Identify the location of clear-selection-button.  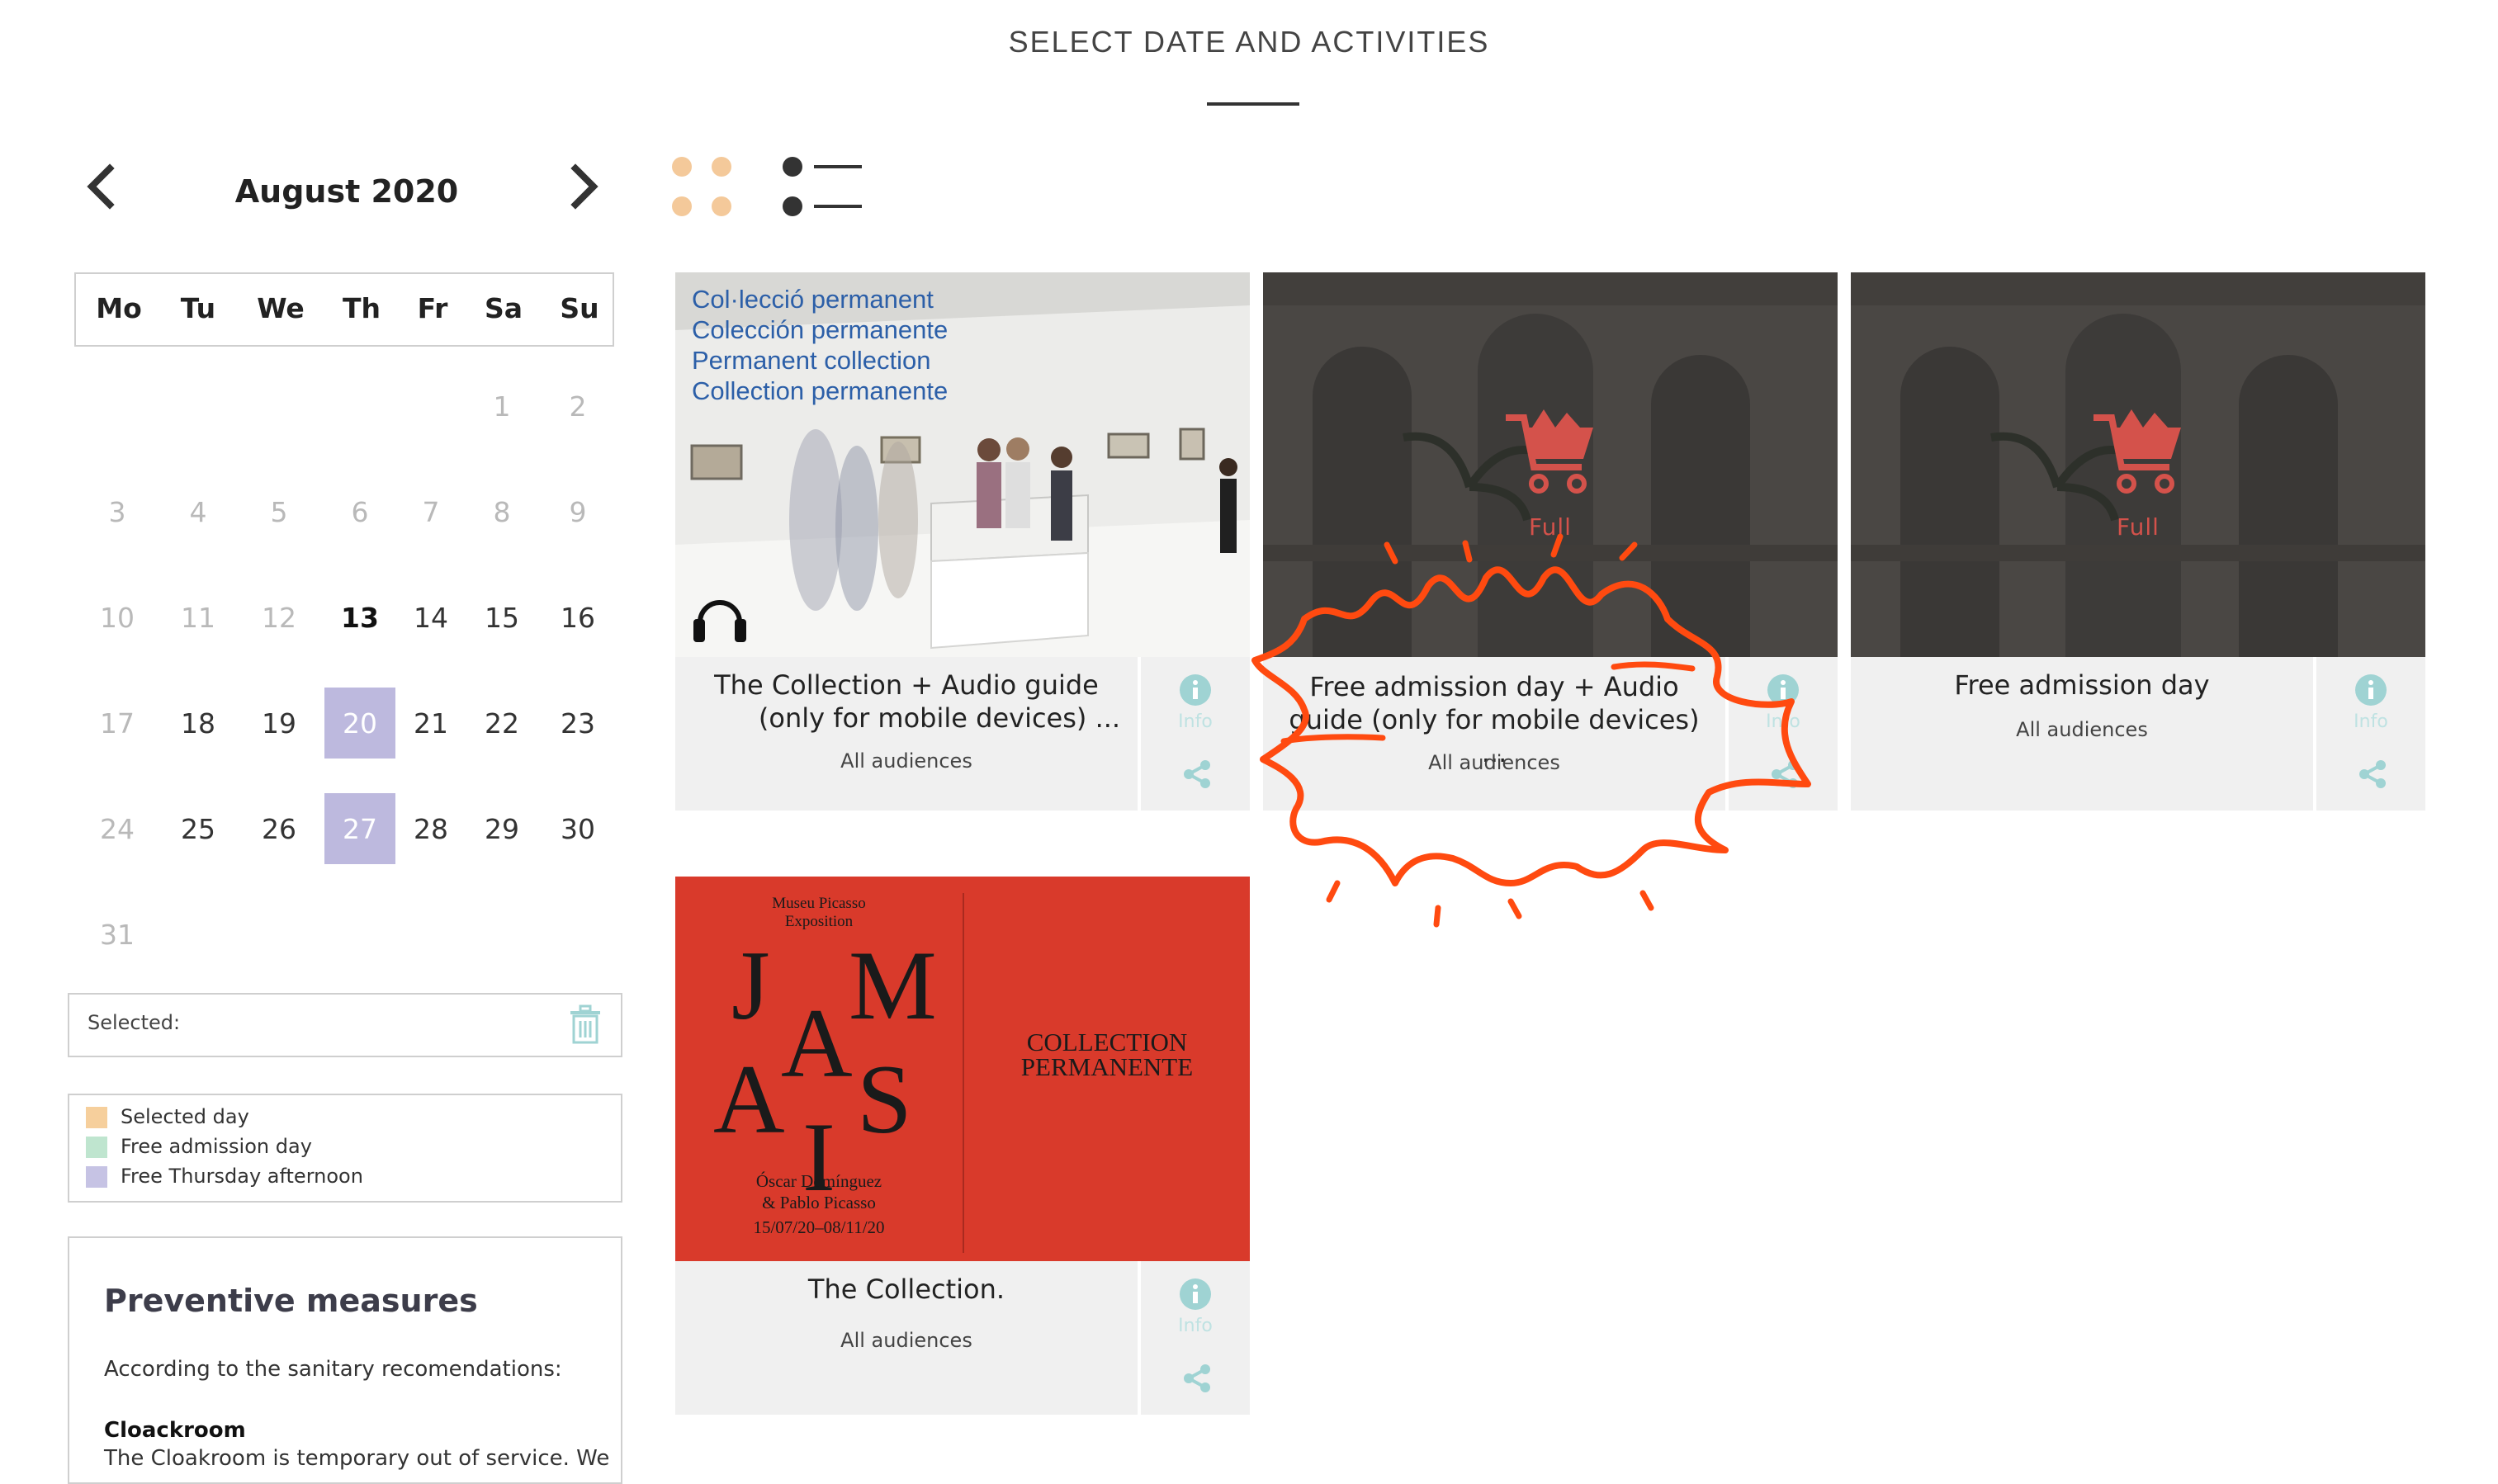
(586, 1025).